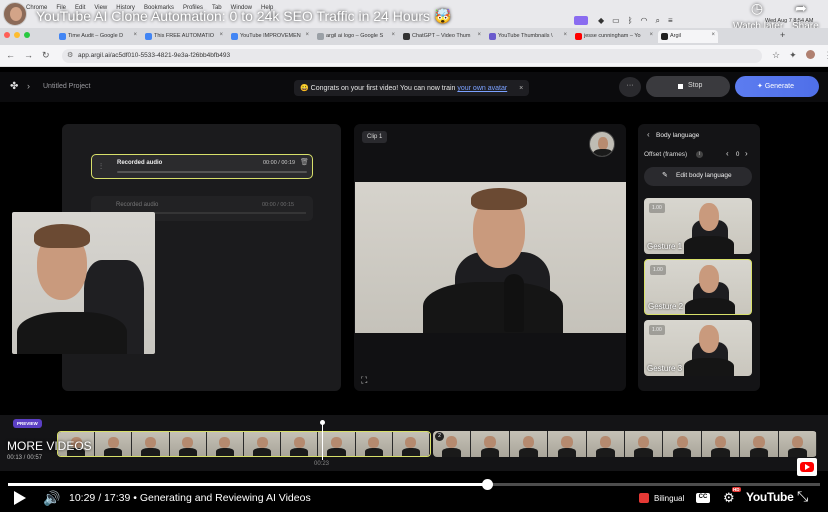 This screenshot has height=512, width=828. Describe the element at coordinates (414, 484) in the screenshot. I see `seek-bar` at that location.